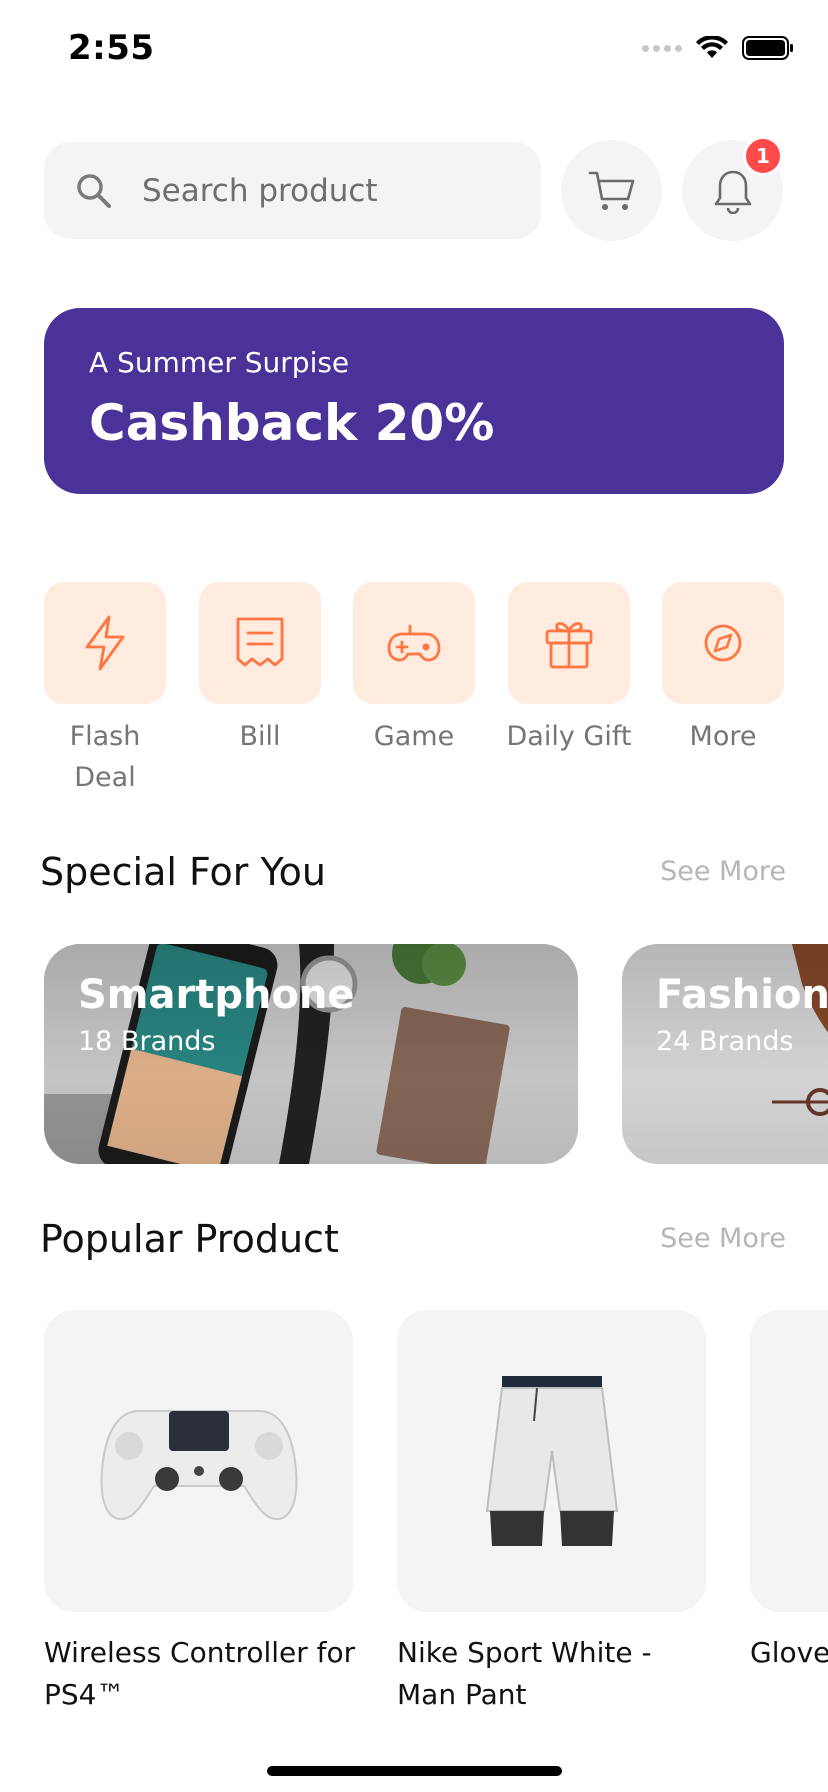 This screenshot has height=1792, width=828. I want to click on bill-icon, so click(260, 642).